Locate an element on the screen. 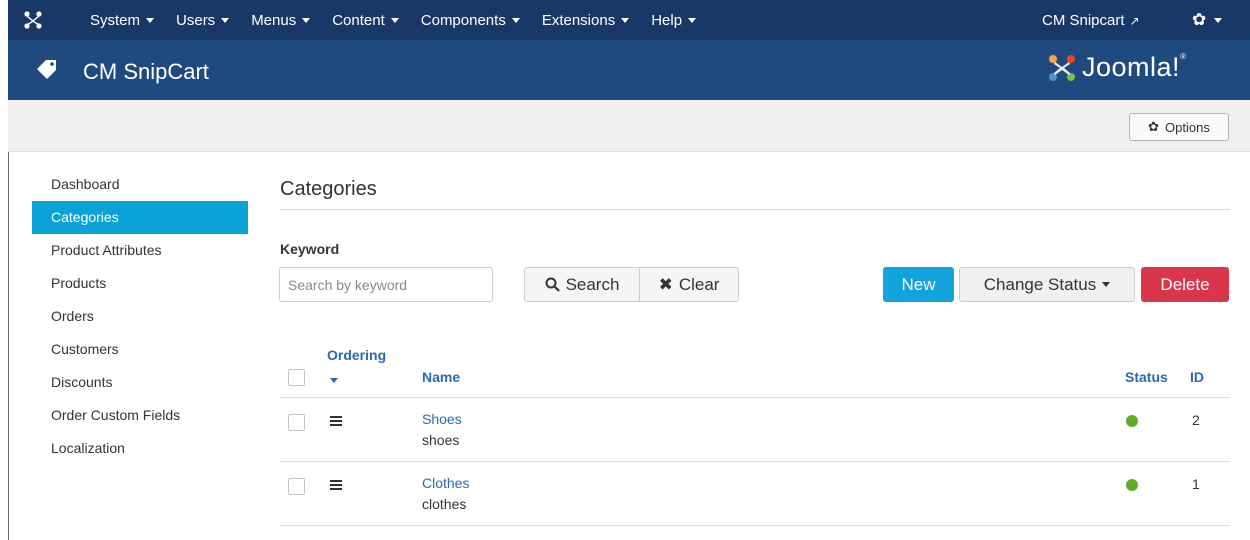  menu-components-label: Components is located at coordinates (463, 20).